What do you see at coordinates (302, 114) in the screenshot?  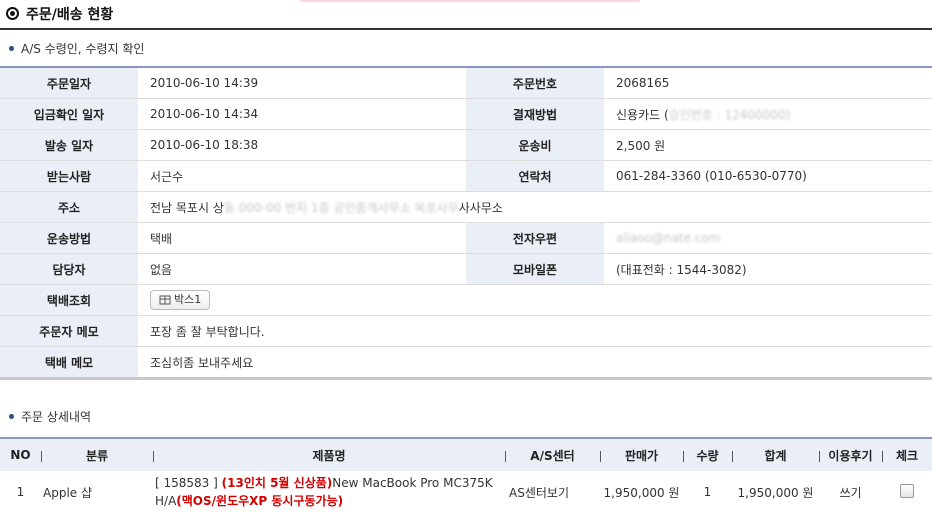 I see `deposit-date-value: 2010-06-10 14:34` at bounding box center [302, 114].